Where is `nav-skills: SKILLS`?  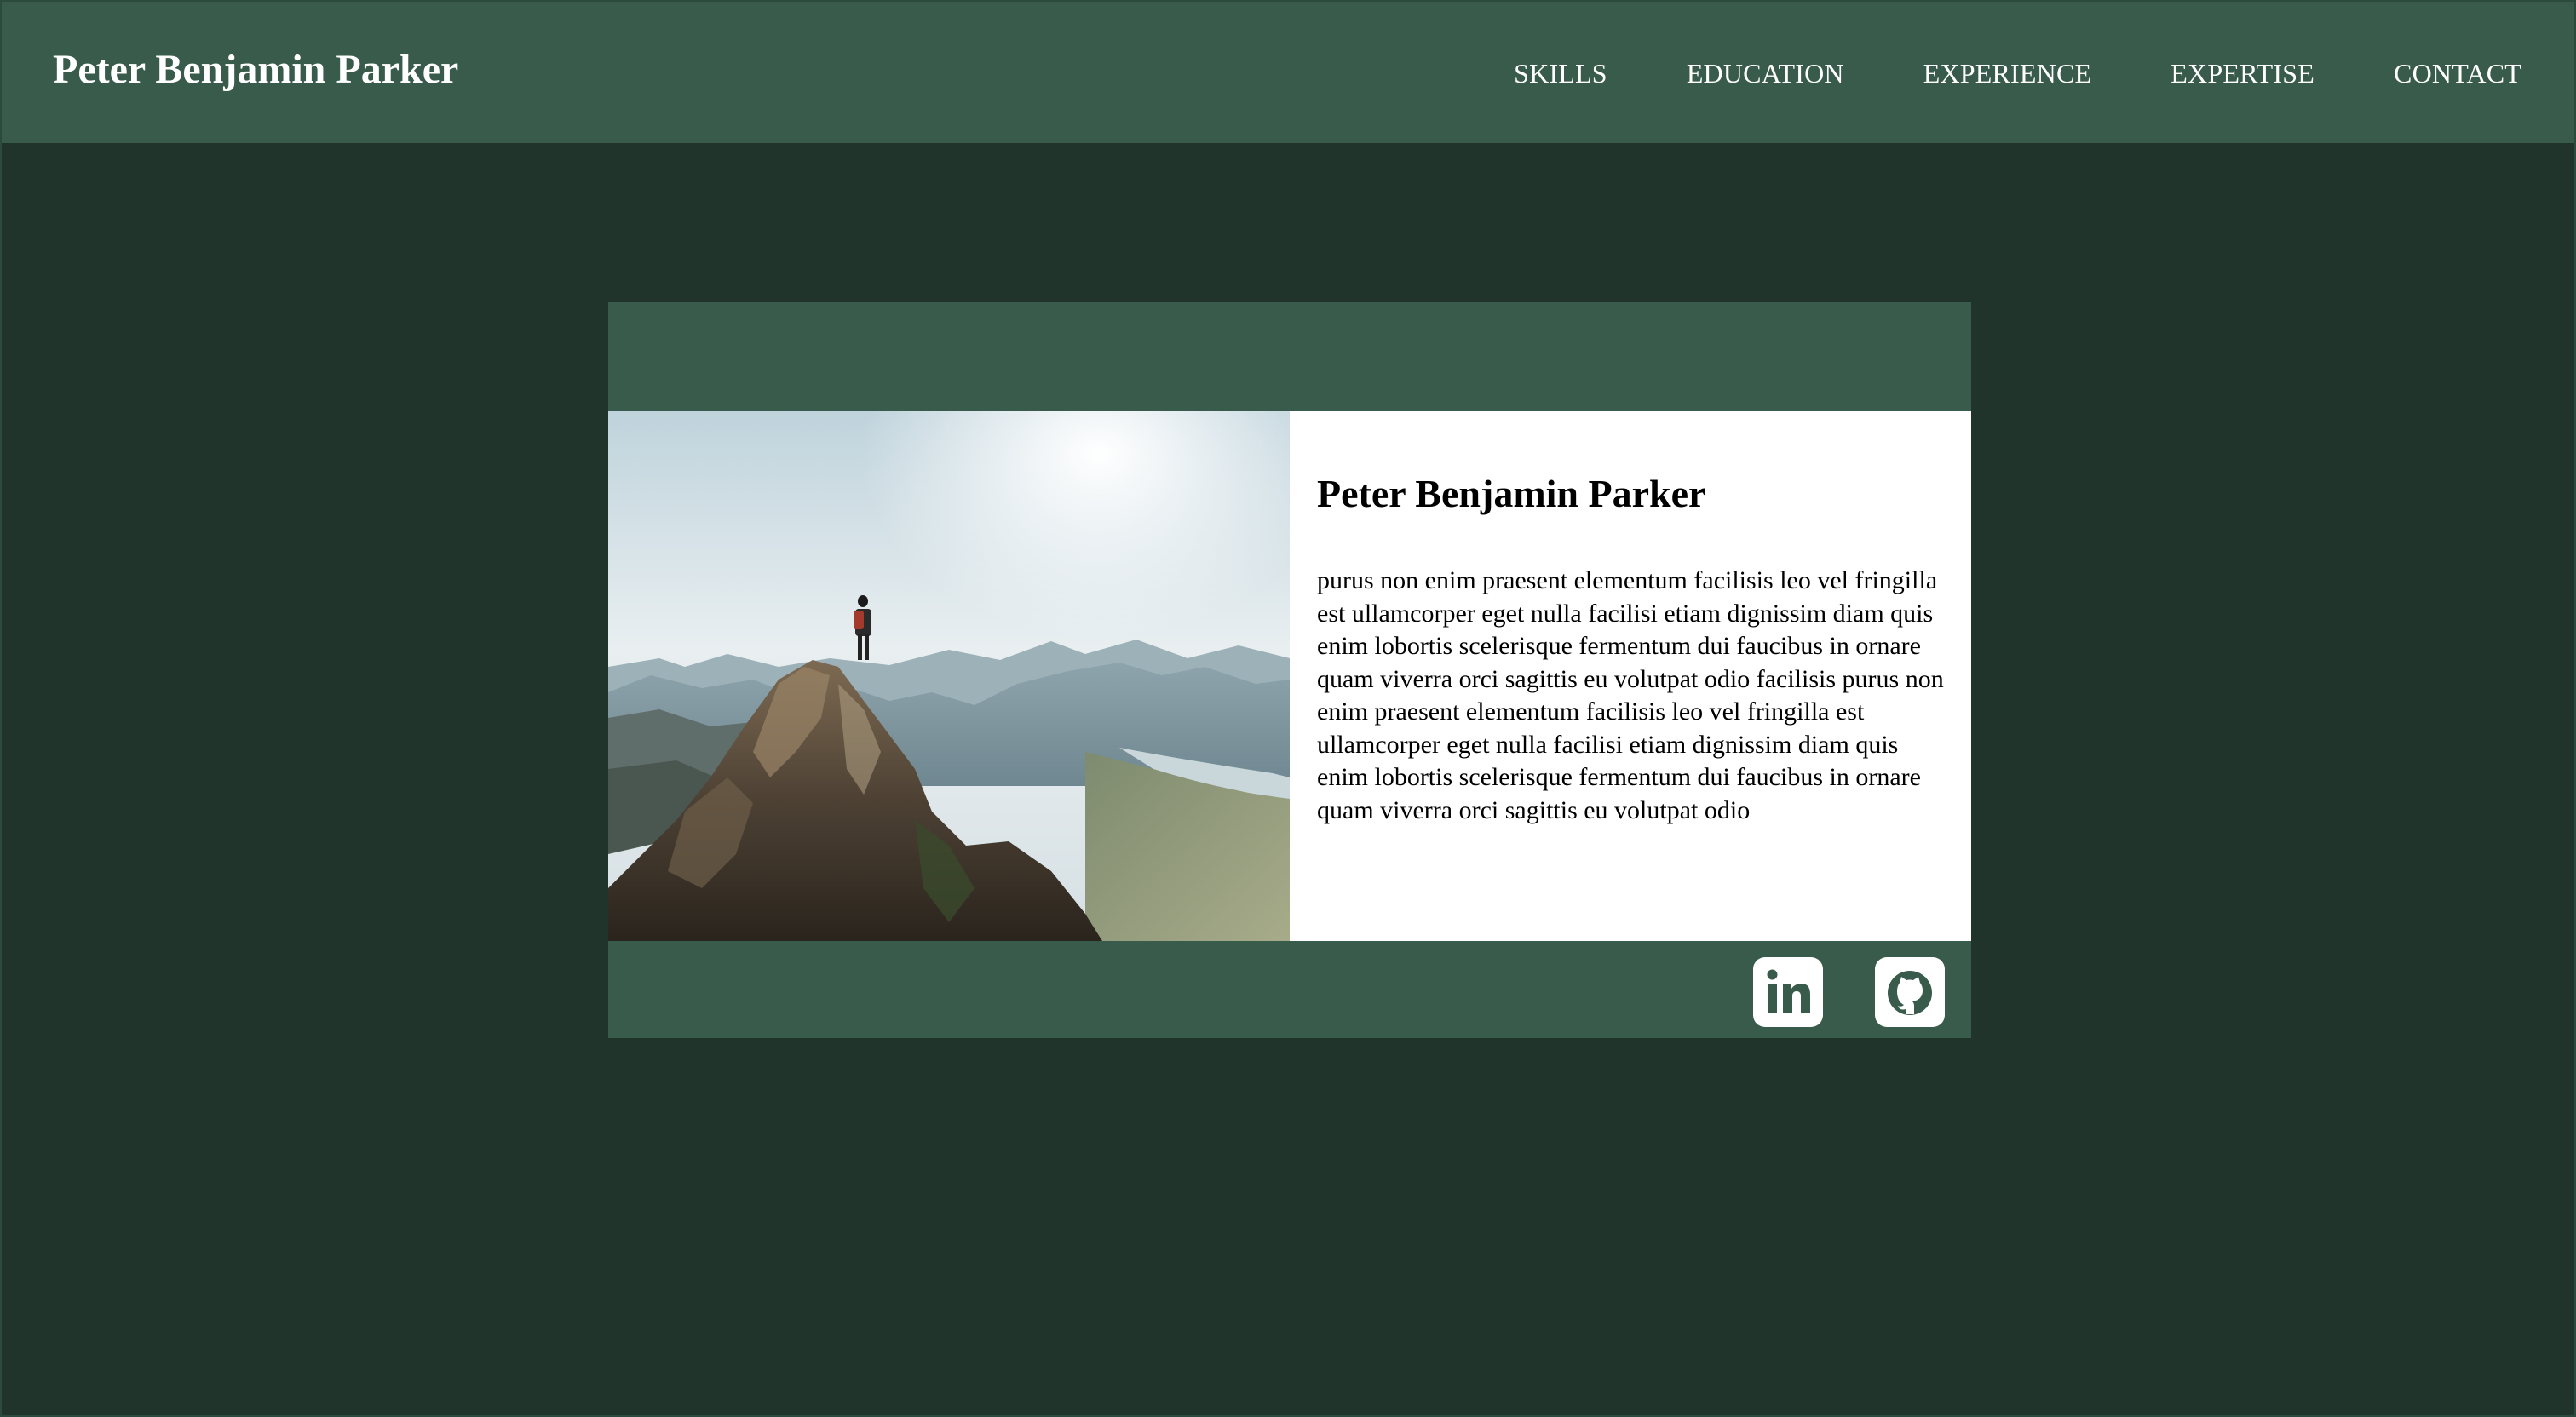 nav-skills: SKILLS is located at coordinates (1561, 73).